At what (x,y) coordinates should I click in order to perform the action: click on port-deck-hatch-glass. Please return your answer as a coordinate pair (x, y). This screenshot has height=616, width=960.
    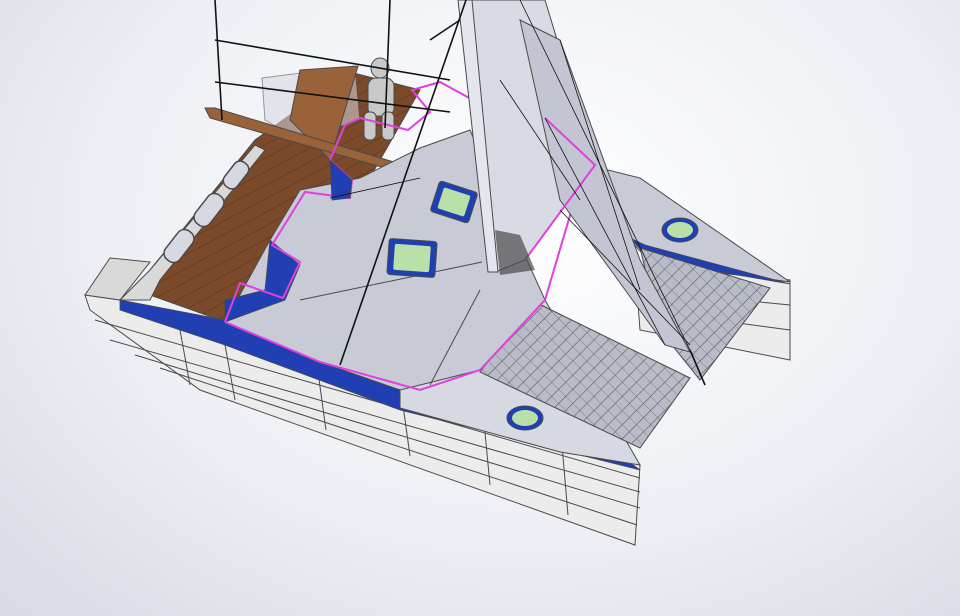
    Looking at the image, I should click on (525, 418).